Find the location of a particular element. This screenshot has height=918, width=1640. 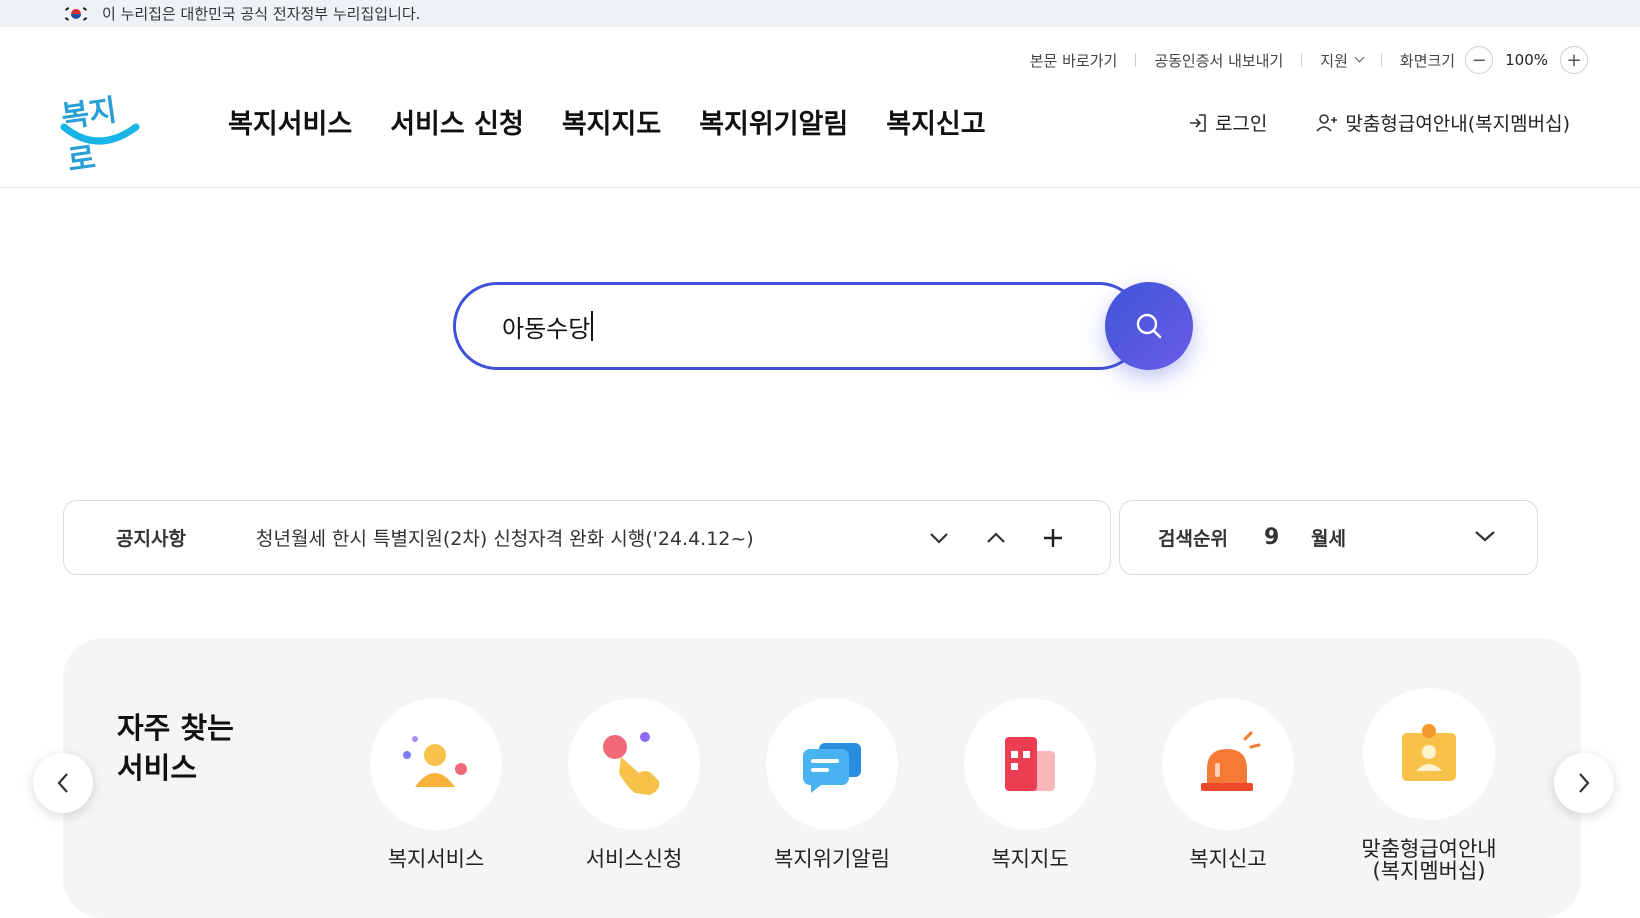

login-icon is located at coordinates (1197, 122).